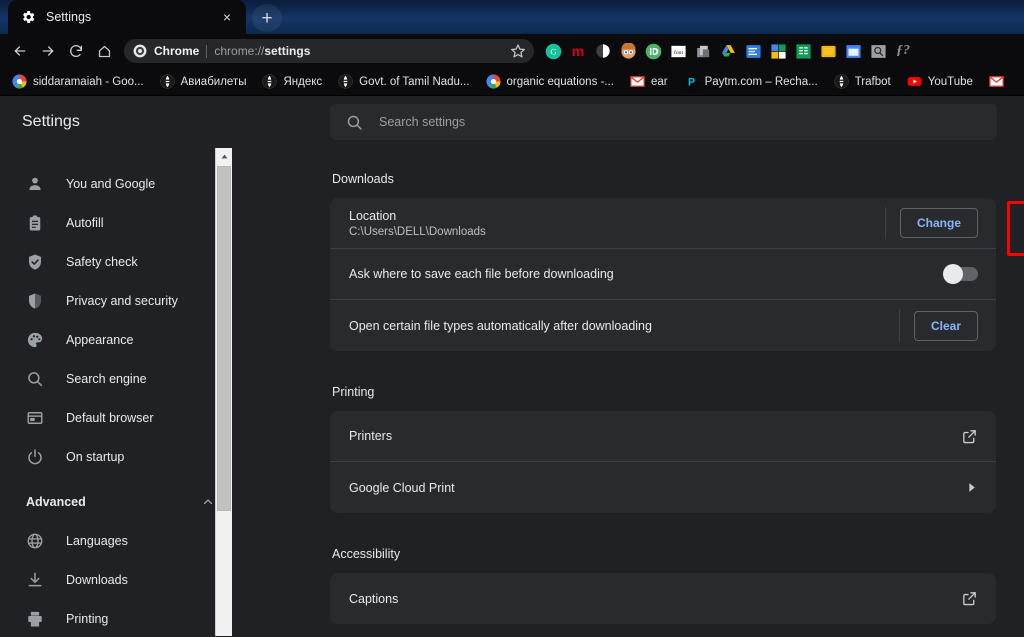 This screenshot has height=637, width=1024. I want to click on bookmark-item, so click(999, 82).